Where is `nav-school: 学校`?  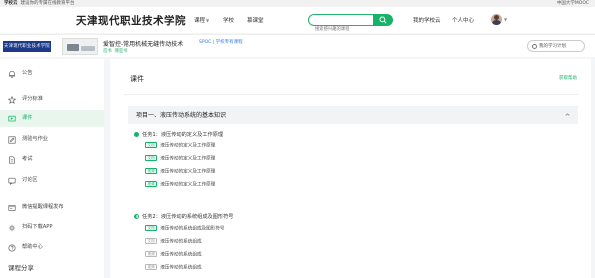 nav-school: 学校 is located at coordinates (228, 20).